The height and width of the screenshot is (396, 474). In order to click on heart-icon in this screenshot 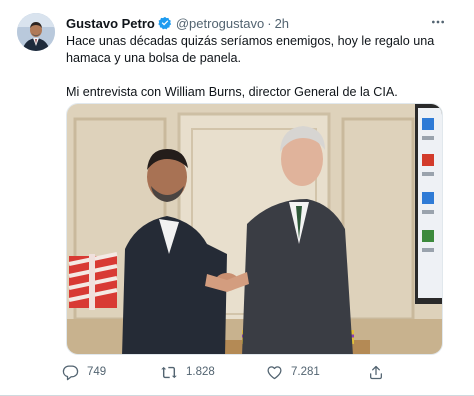, I will do `click(274, 372)`.